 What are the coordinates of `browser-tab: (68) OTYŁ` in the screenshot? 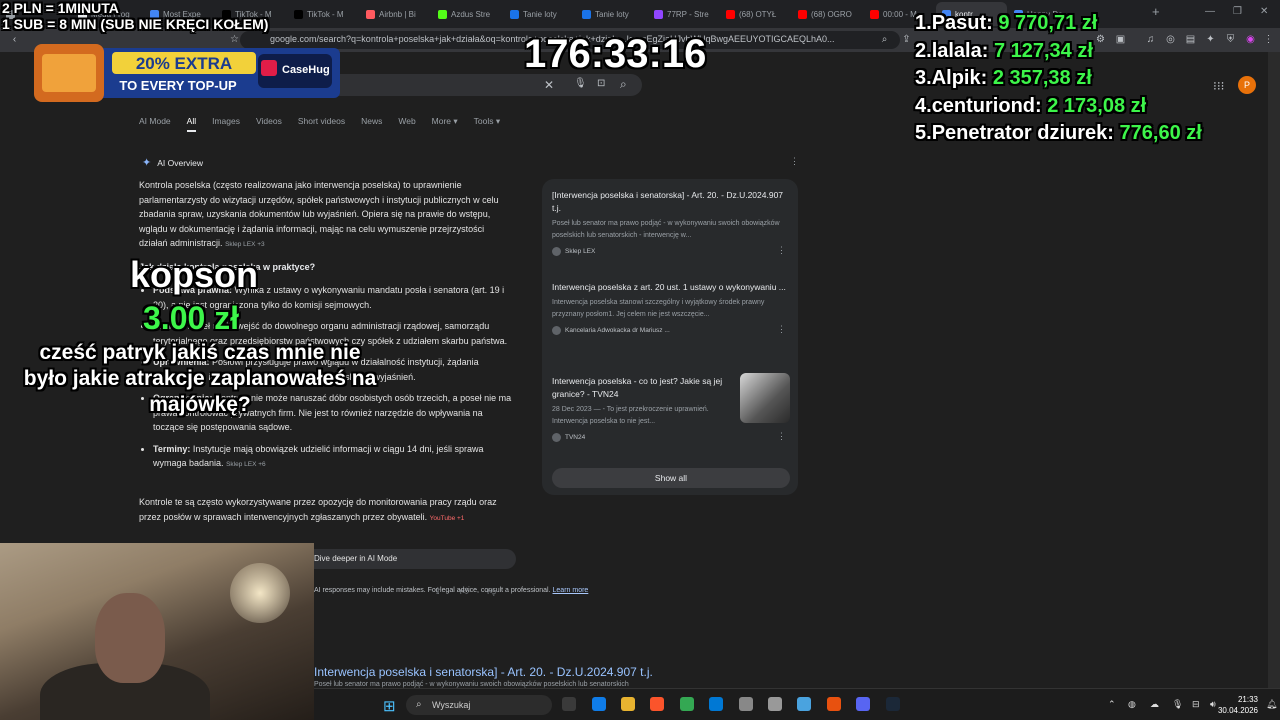 It's located at (755, 14).